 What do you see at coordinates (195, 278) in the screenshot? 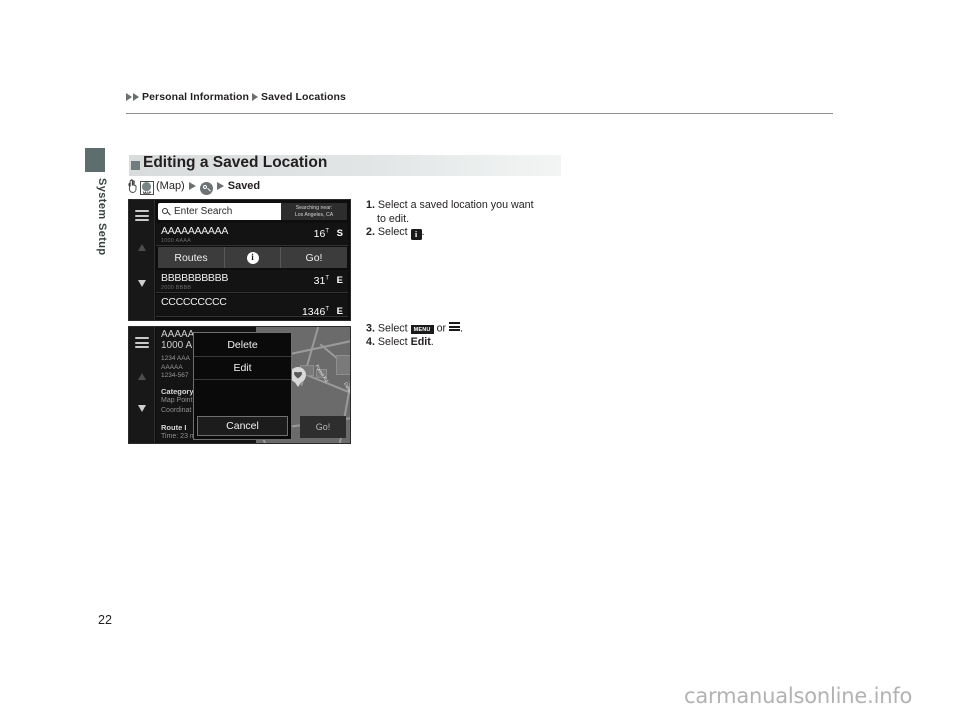
I see `list-item-name: BBBBBBBBBB` at bounding box center [195, 278].